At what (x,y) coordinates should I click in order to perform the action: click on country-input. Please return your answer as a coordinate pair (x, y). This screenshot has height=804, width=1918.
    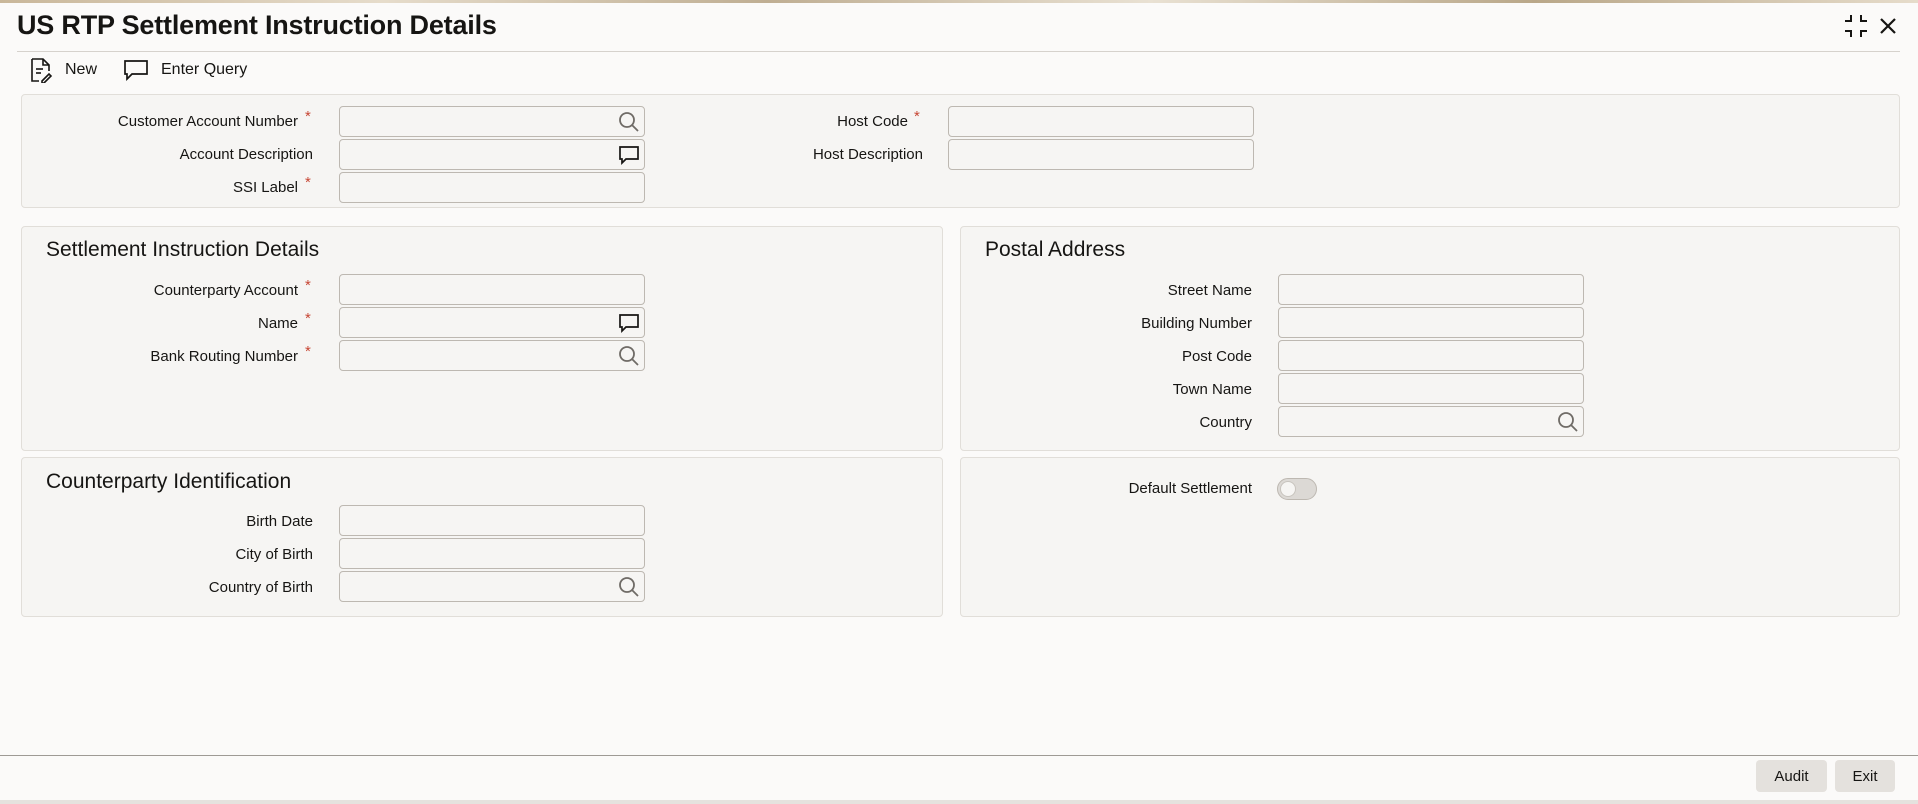
    Looking at the image, I should click on (1431, 421).